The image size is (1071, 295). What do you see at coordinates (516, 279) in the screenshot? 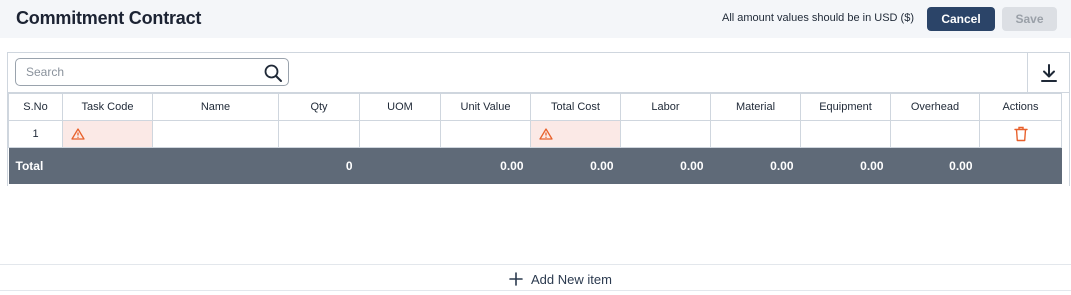
I see `plus-icon` at bounding box center [516, 279].